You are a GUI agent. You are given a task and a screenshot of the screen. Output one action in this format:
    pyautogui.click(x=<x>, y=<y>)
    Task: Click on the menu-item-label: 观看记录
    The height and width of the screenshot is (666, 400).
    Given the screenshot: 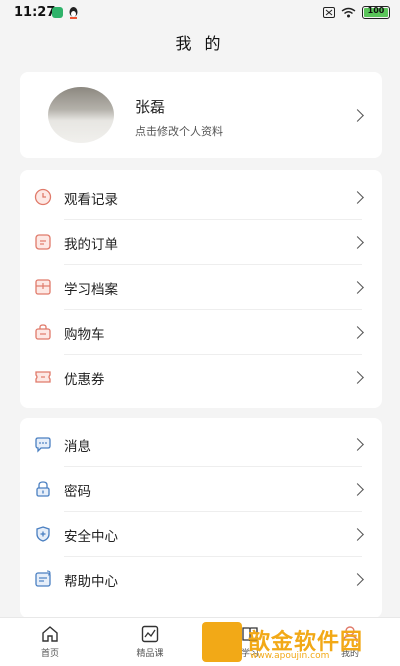 What is the action you would take?
    pyautogui.click(x=91, y=200)
    